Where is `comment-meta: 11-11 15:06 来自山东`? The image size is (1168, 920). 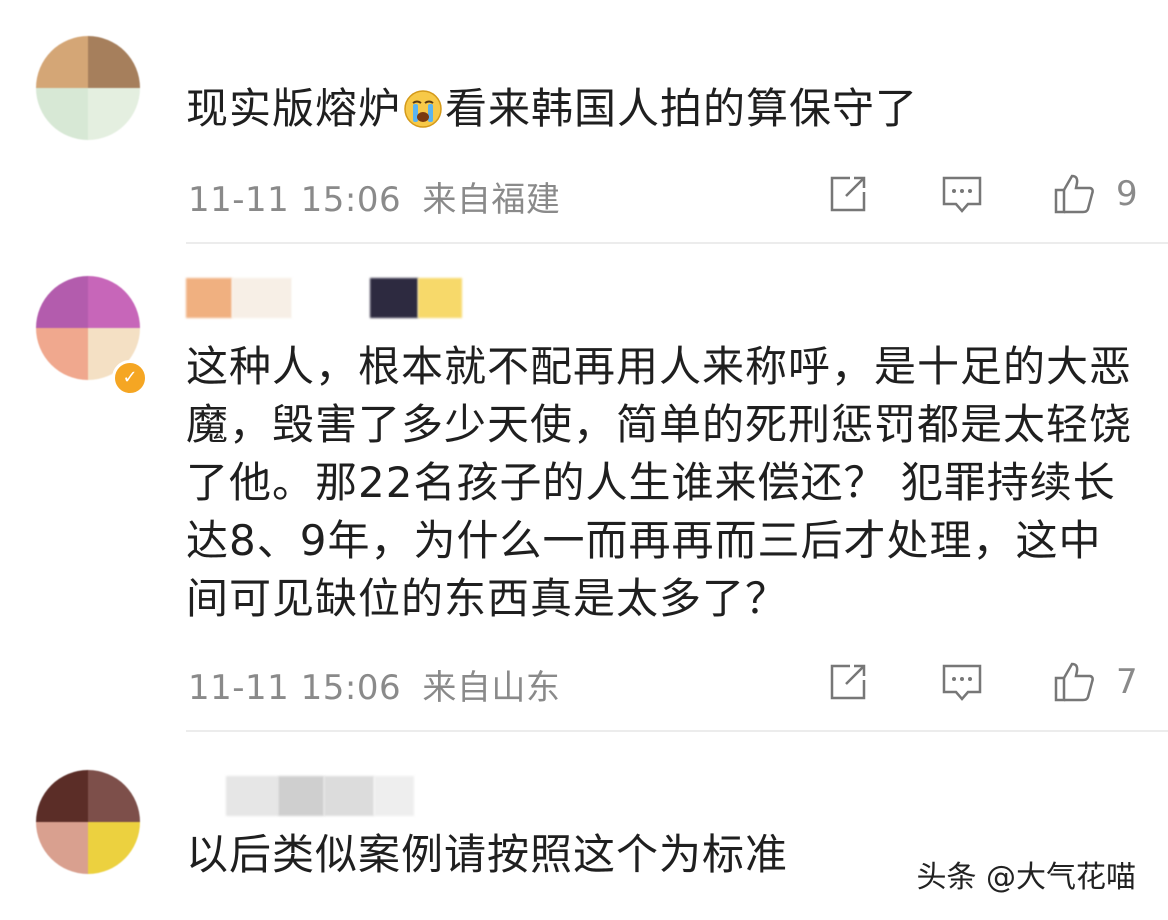
comment-meta: 11-11 15:06 来自山东 is located at coordinates (374, 684).